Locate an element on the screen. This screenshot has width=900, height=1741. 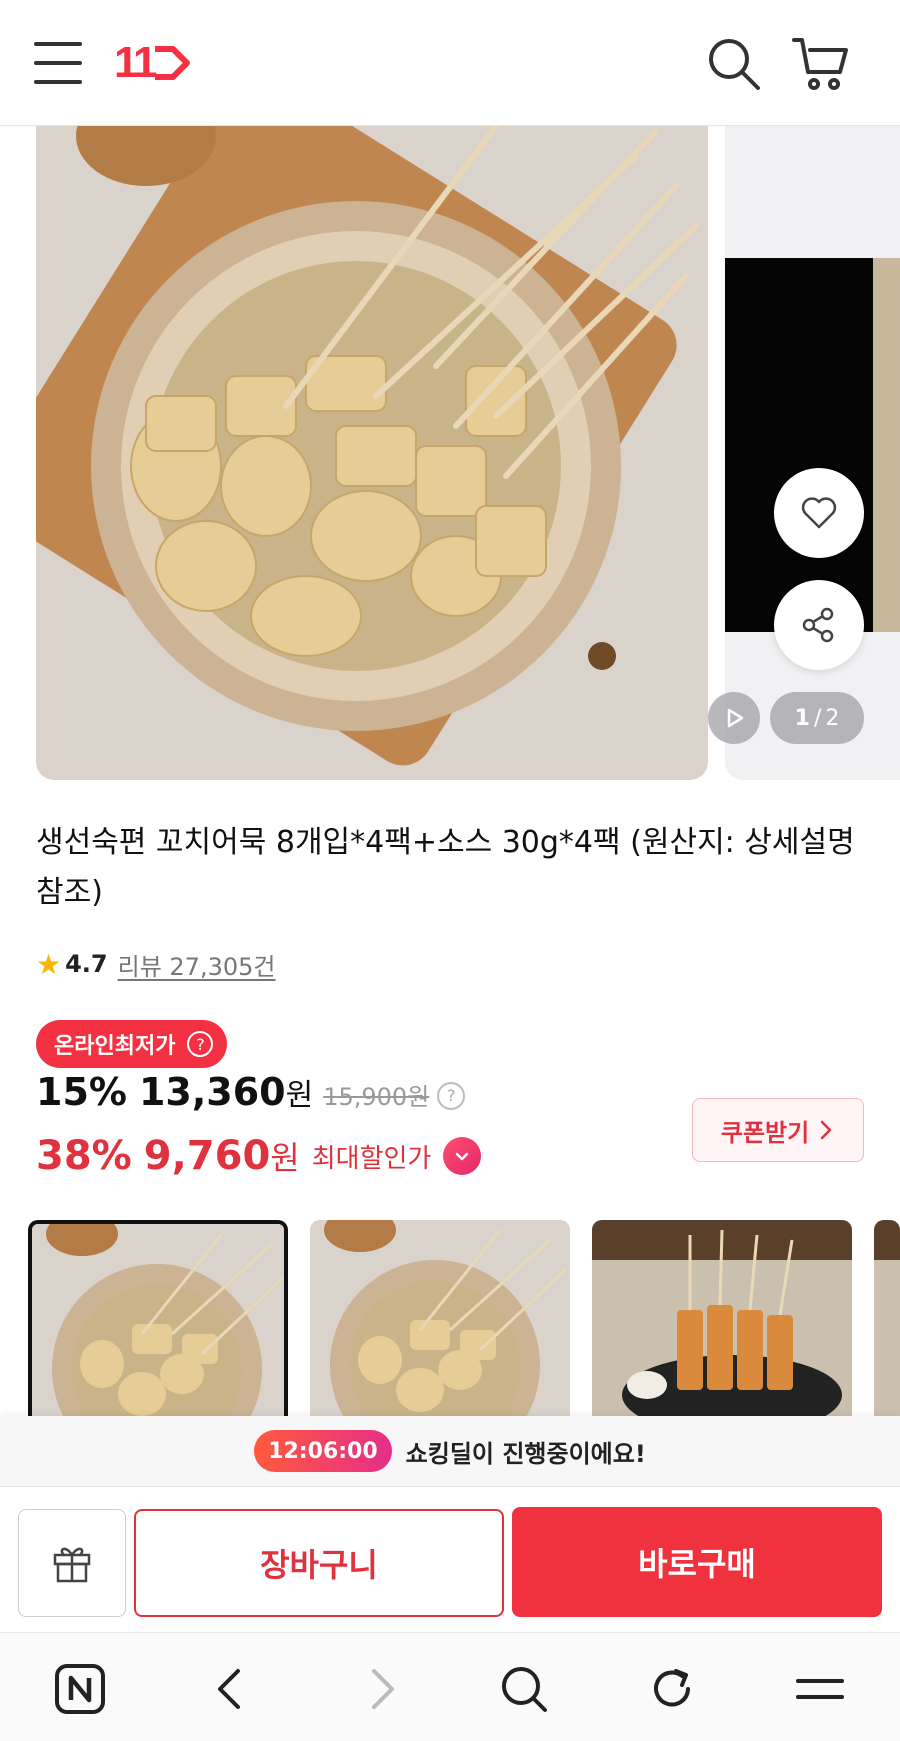
sale-price-row: 15% 13,360 원 15,900원 ? is located at coordinates (251, 1097).